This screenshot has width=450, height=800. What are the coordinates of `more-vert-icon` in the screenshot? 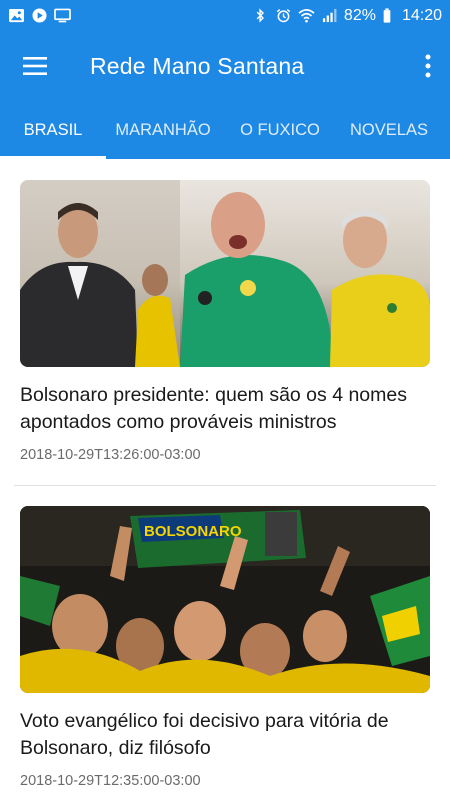 It's located at (428, 66).